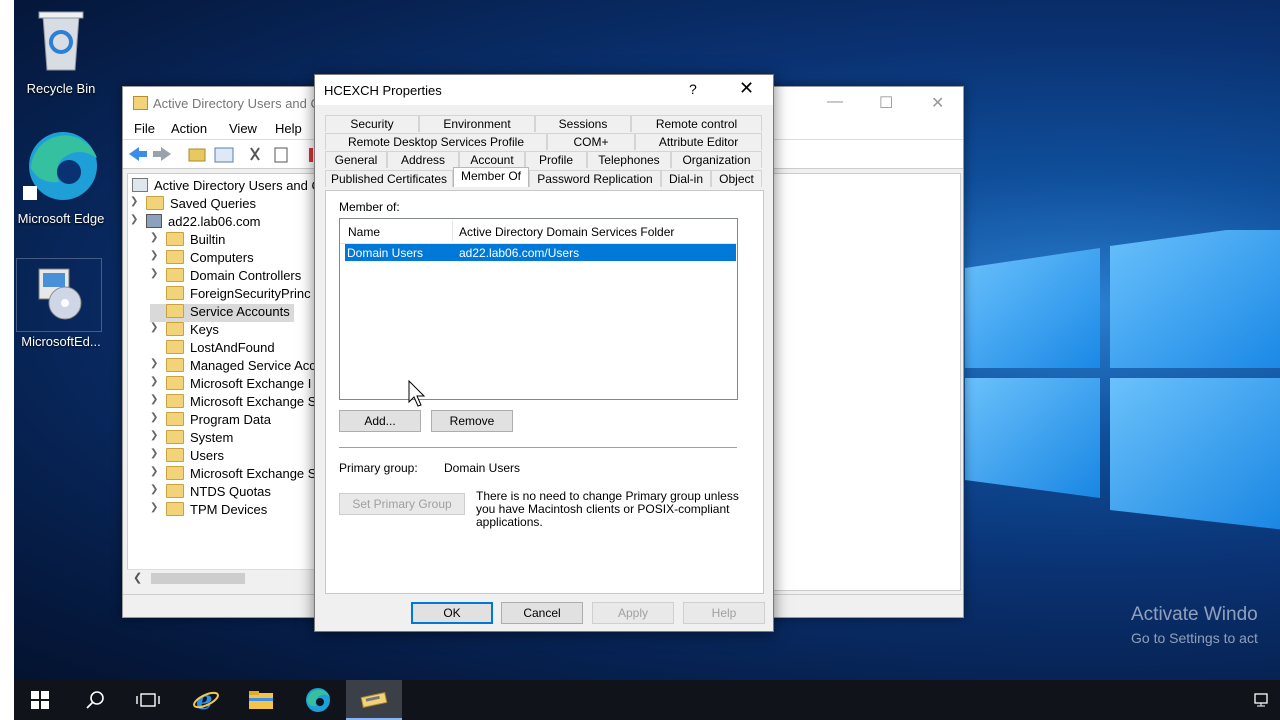  Describe the element at coordinates (311, 155) in the screenshot. I see `delete-icon` at that location.